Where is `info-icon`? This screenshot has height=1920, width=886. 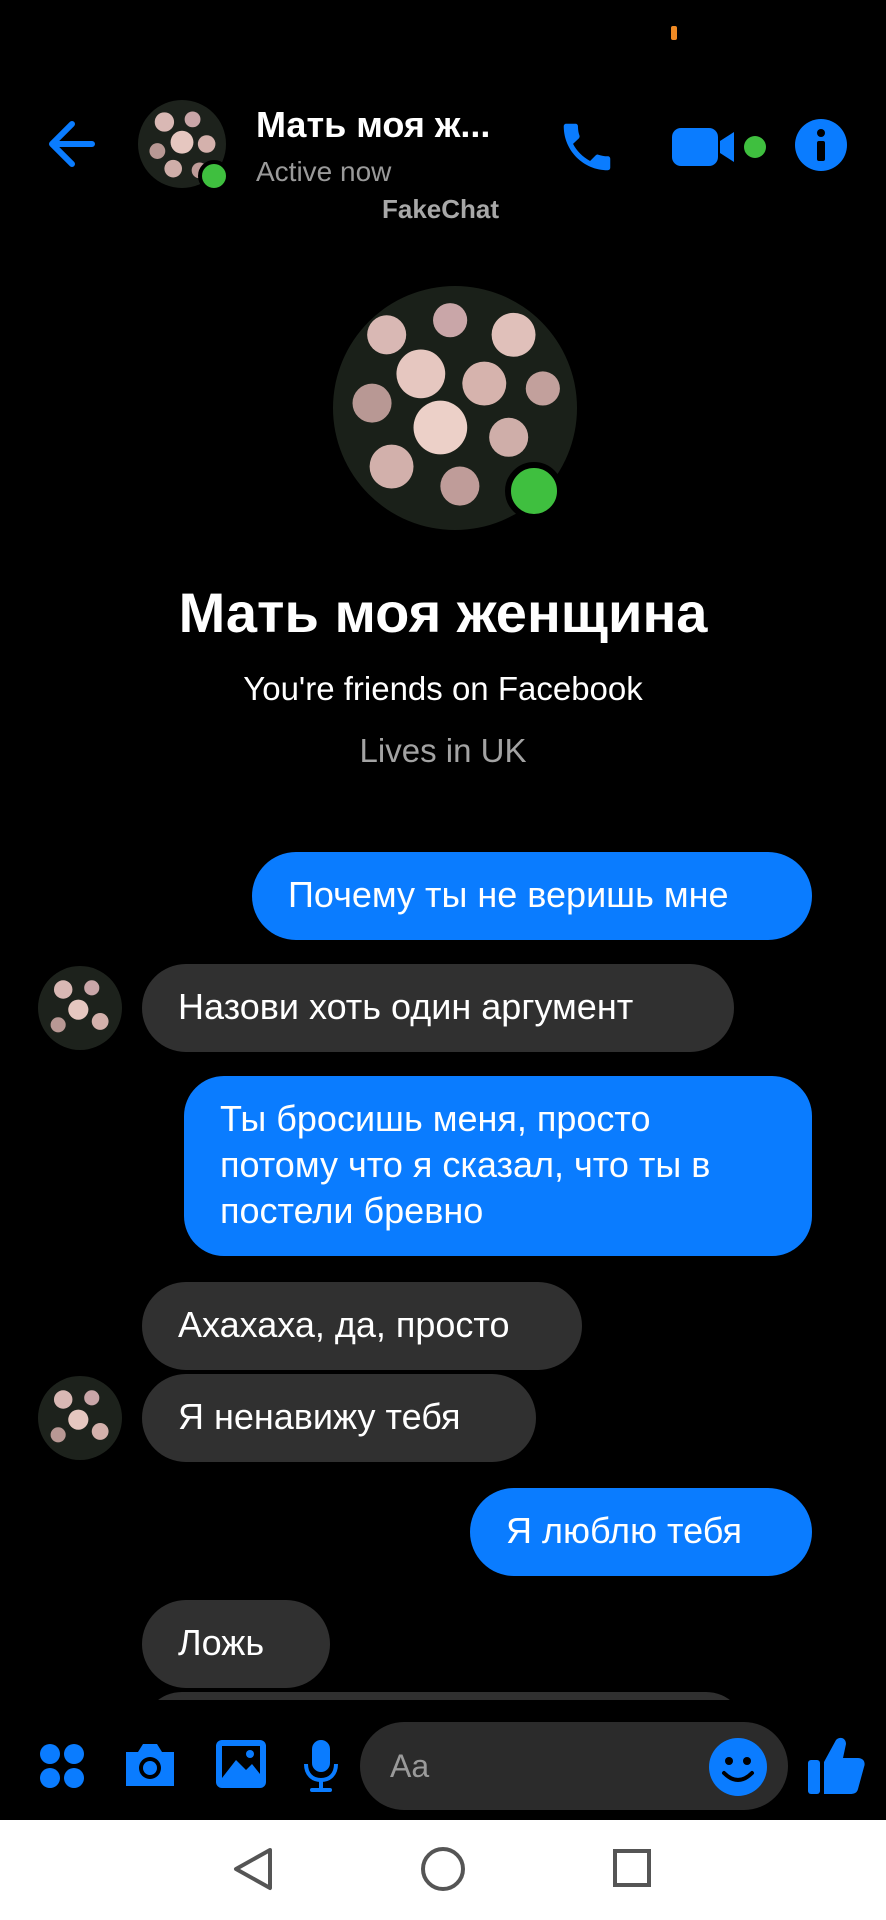 info-icon is located at coordinates (821, 145).